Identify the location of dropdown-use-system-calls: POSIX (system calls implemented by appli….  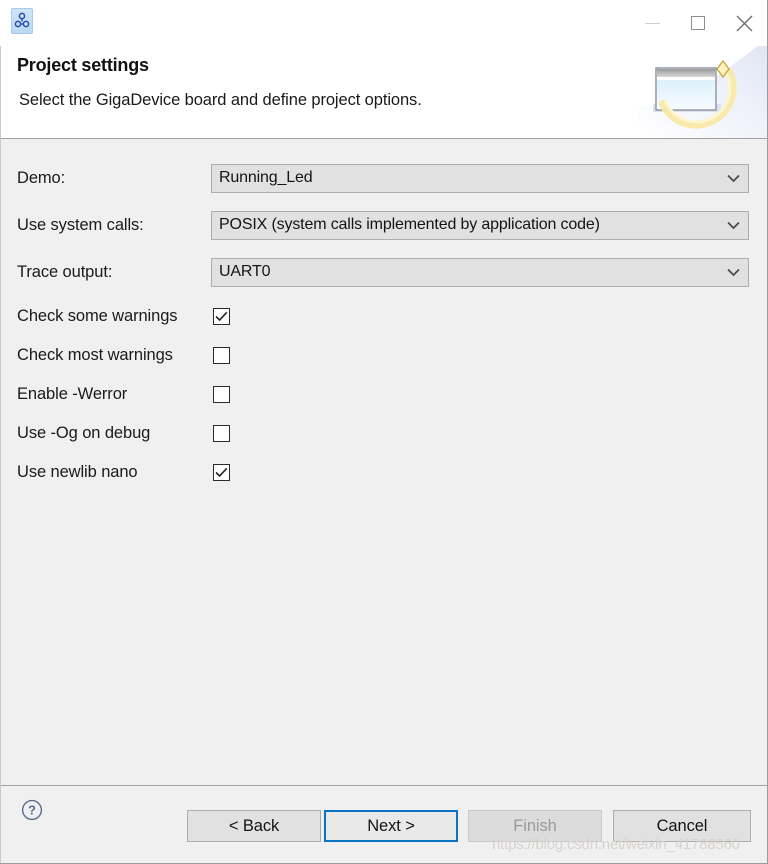
(480, 225).